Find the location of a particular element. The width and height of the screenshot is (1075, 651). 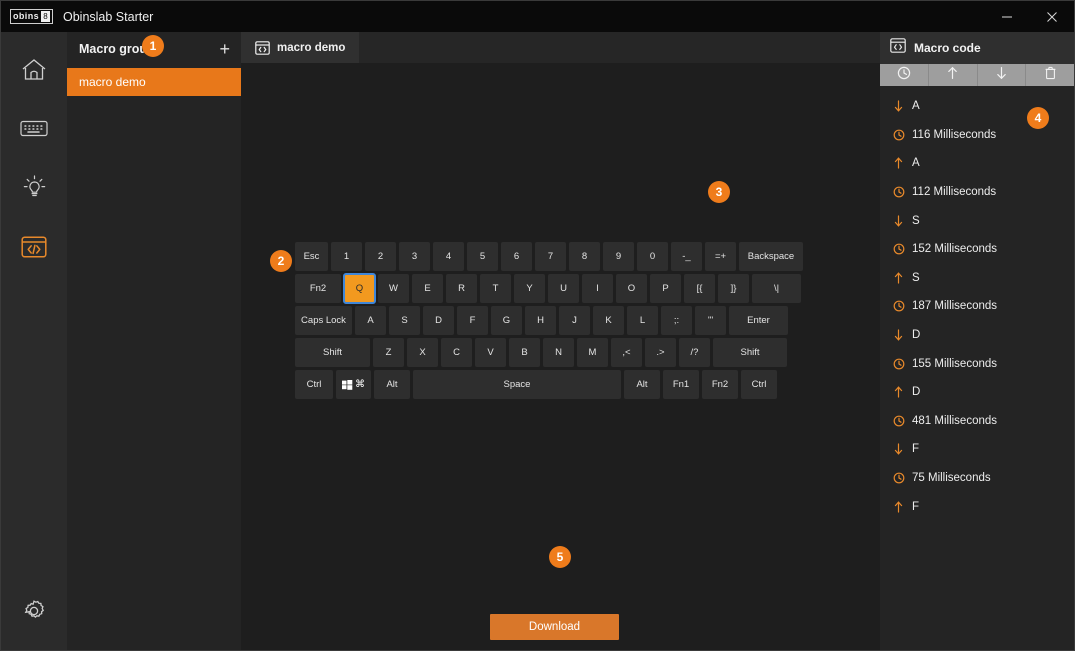

keyboard-row: Esc 1 2 3 4 5 6 7 8 9 0 -_ =+ Backspace is located at coordinates (558, 256).